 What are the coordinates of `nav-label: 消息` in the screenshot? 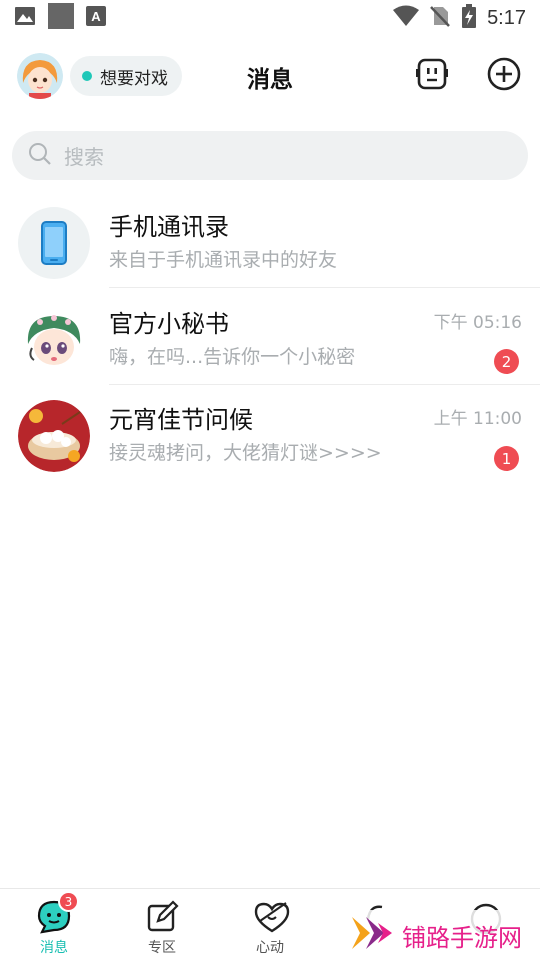 It's located at (54, 948).